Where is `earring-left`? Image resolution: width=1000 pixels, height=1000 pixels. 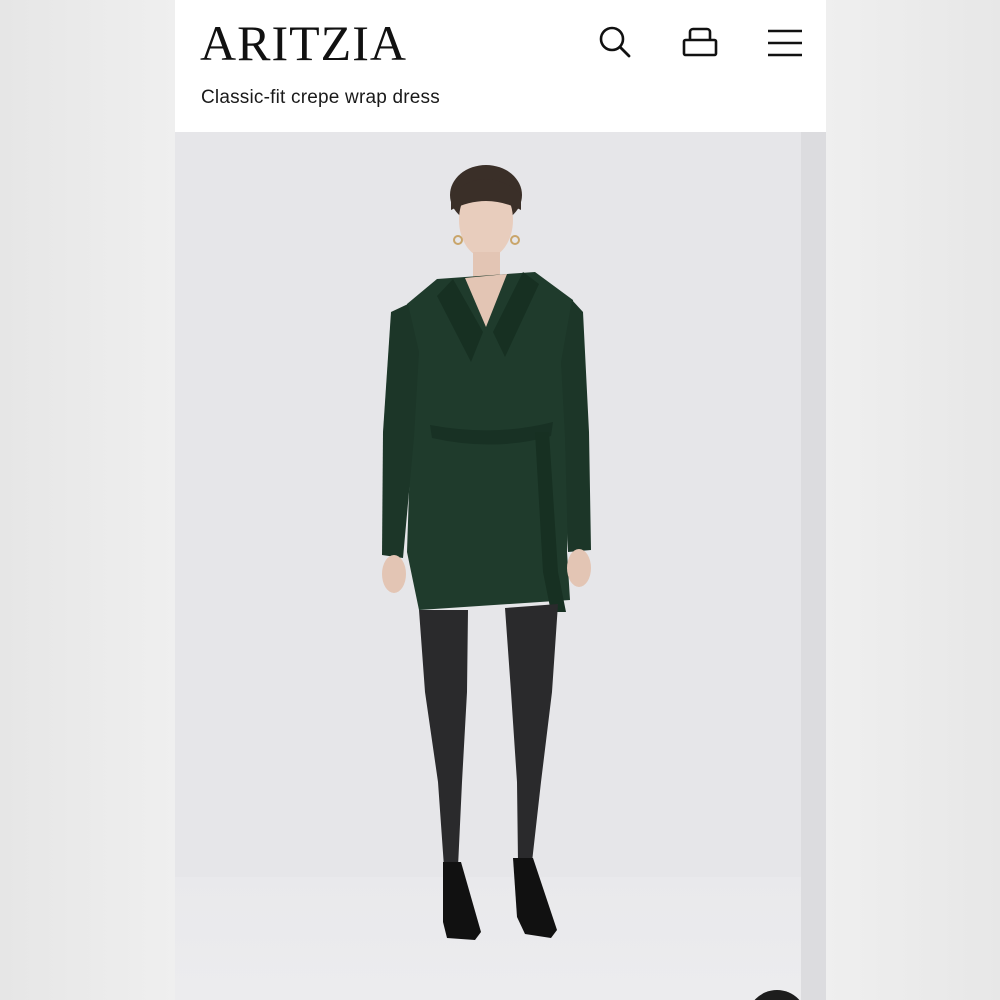
earring-left is located at coordinates (458, 240).